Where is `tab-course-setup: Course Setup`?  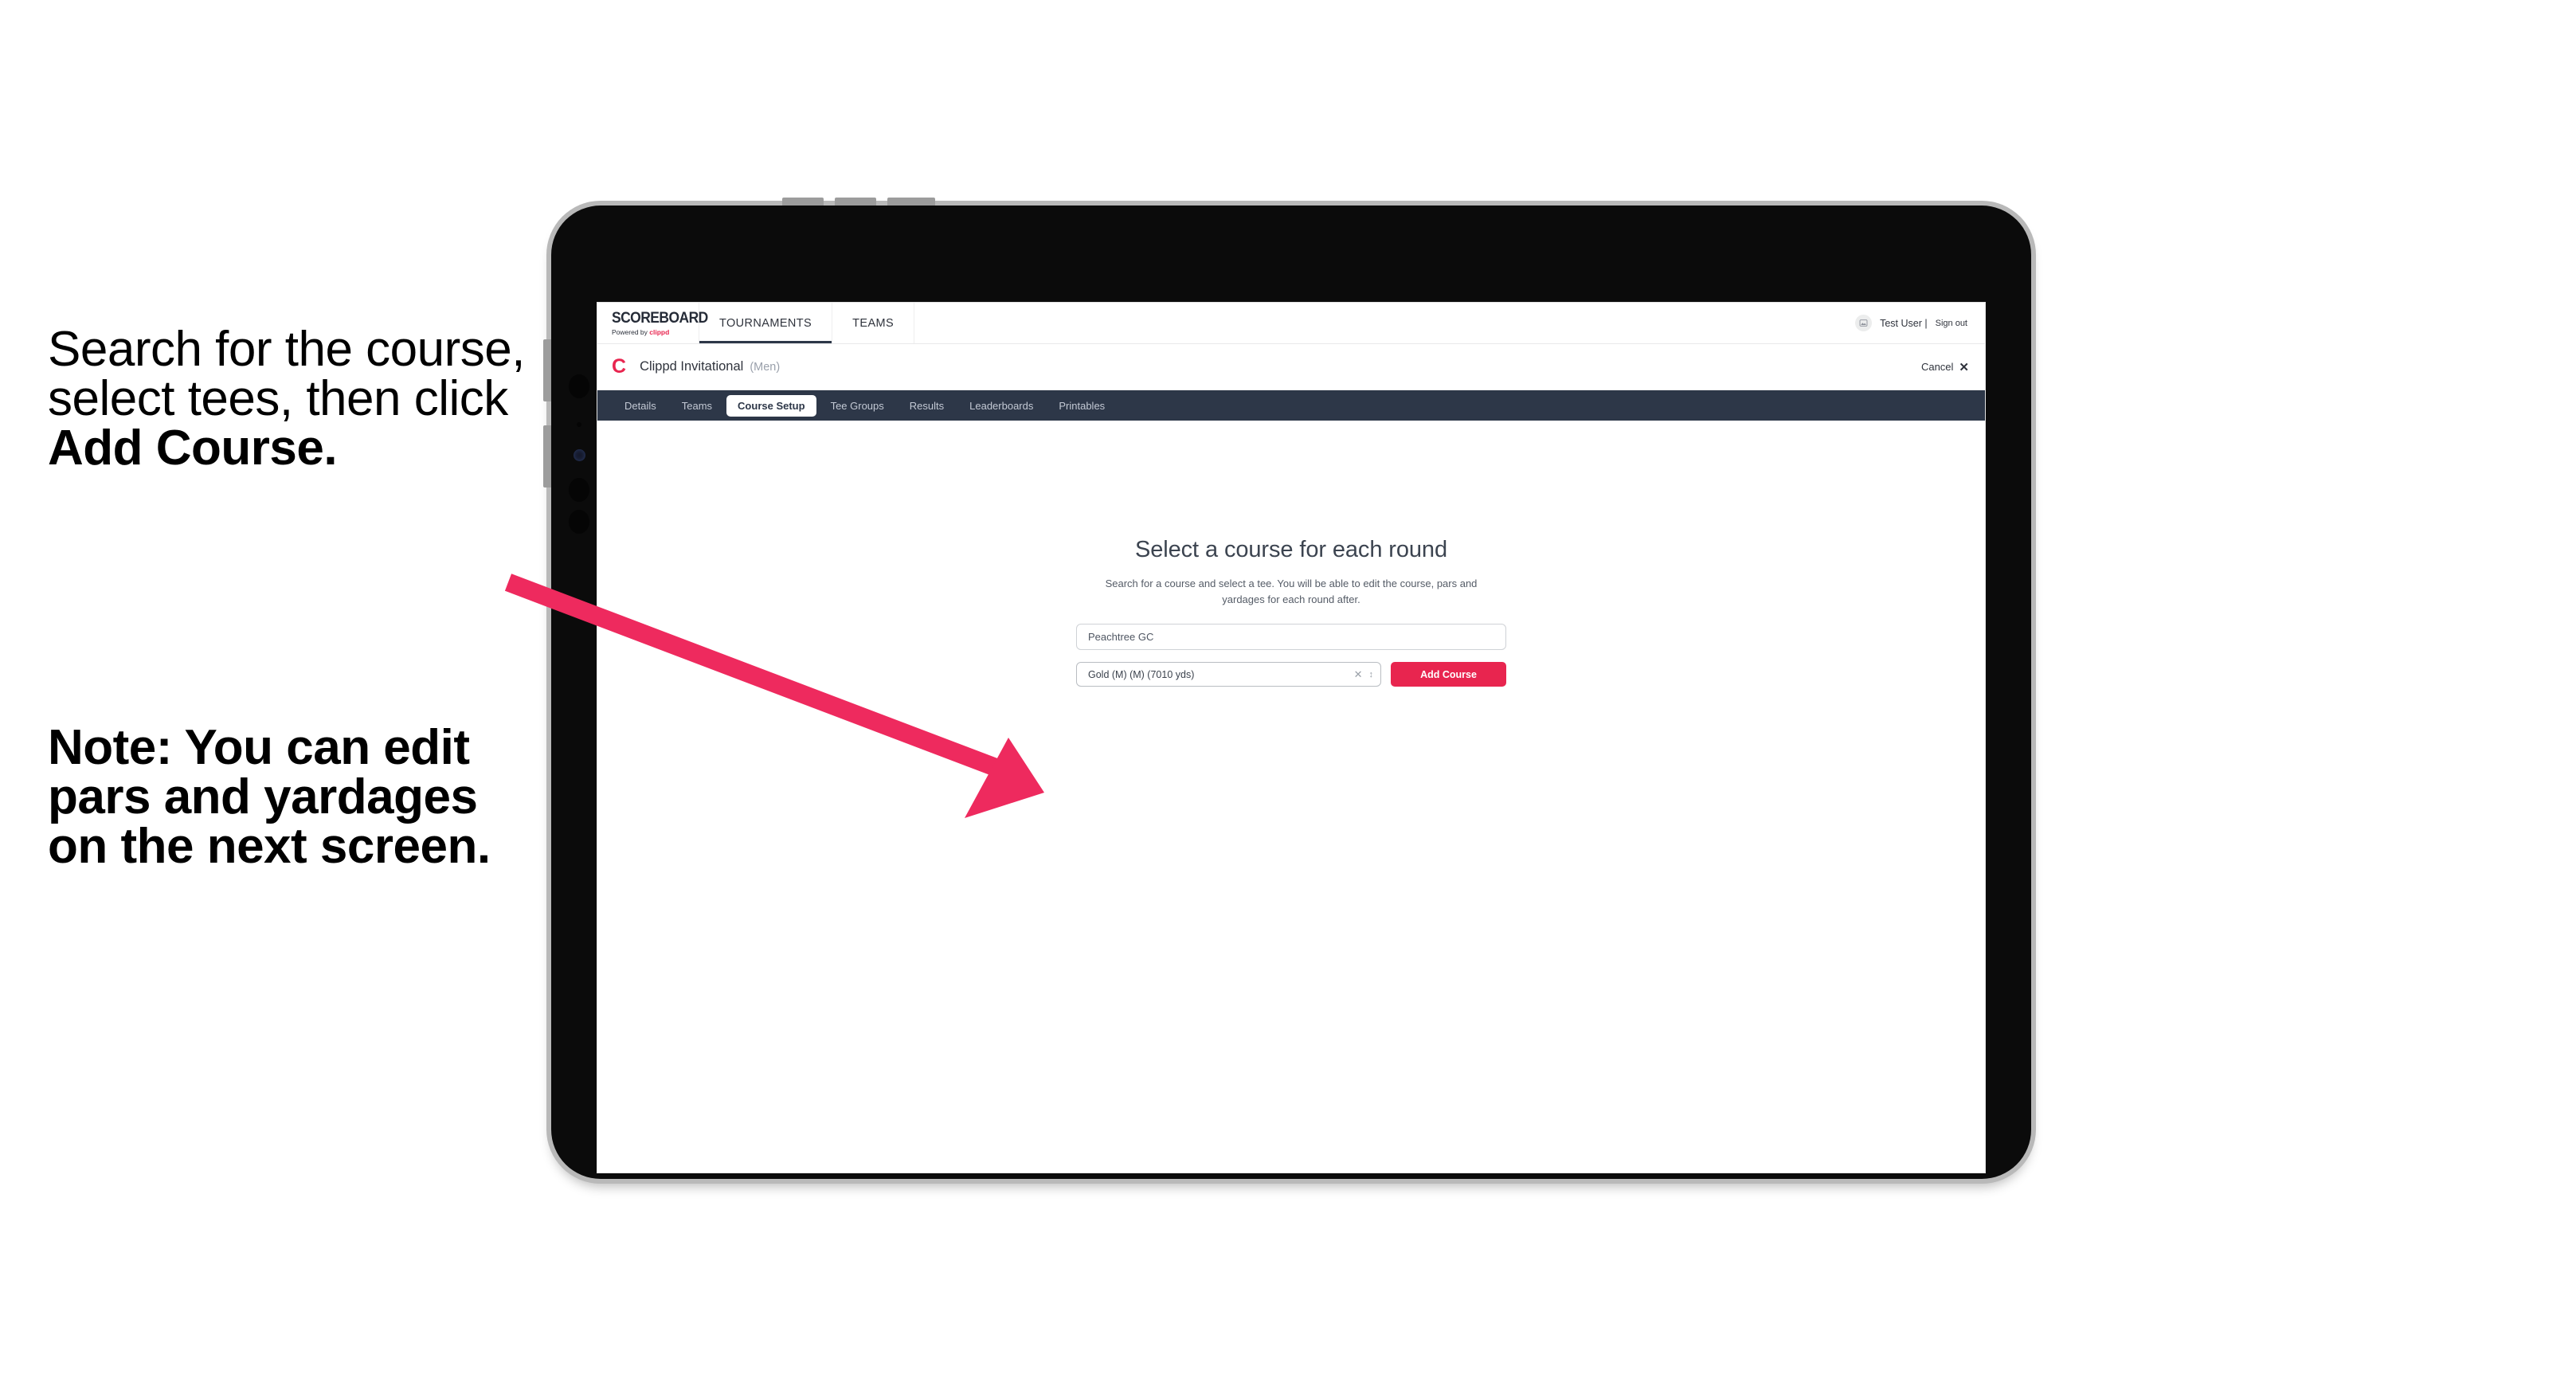 tab-course-setup: Course Setup is located at coordinates (771, 405).